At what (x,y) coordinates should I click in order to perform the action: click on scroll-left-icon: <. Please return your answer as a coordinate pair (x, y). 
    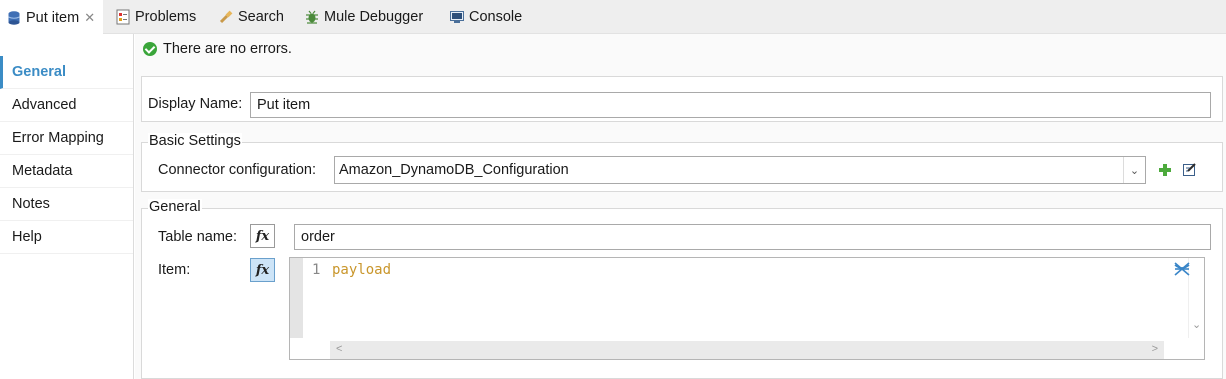
    Looking at the image, I should click on (339, 349).